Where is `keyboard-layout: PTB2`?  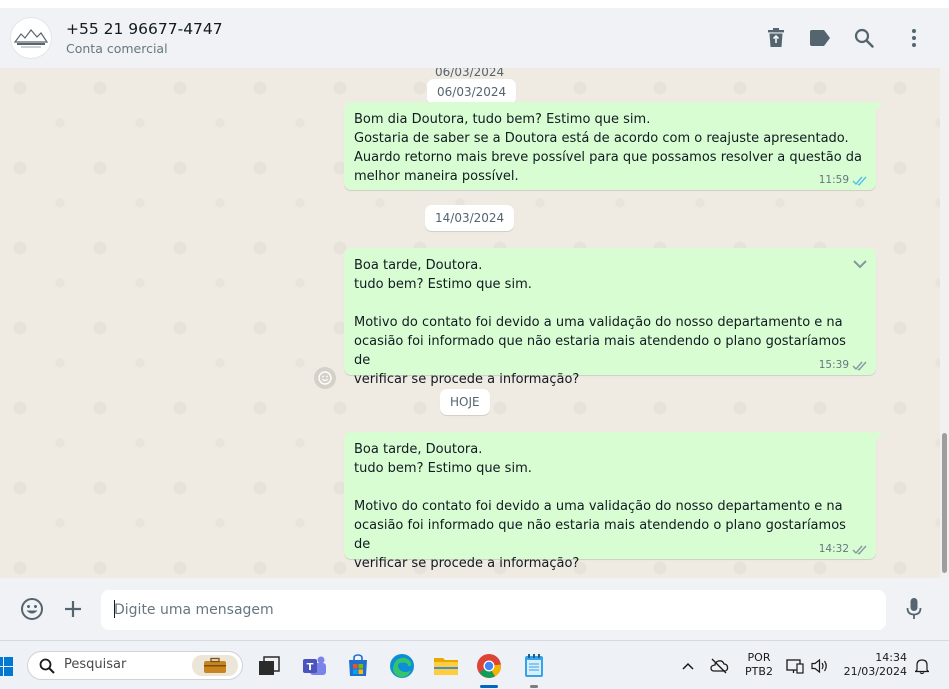
keyboard-layout: PTB2 is located at coordinates (759, 671).